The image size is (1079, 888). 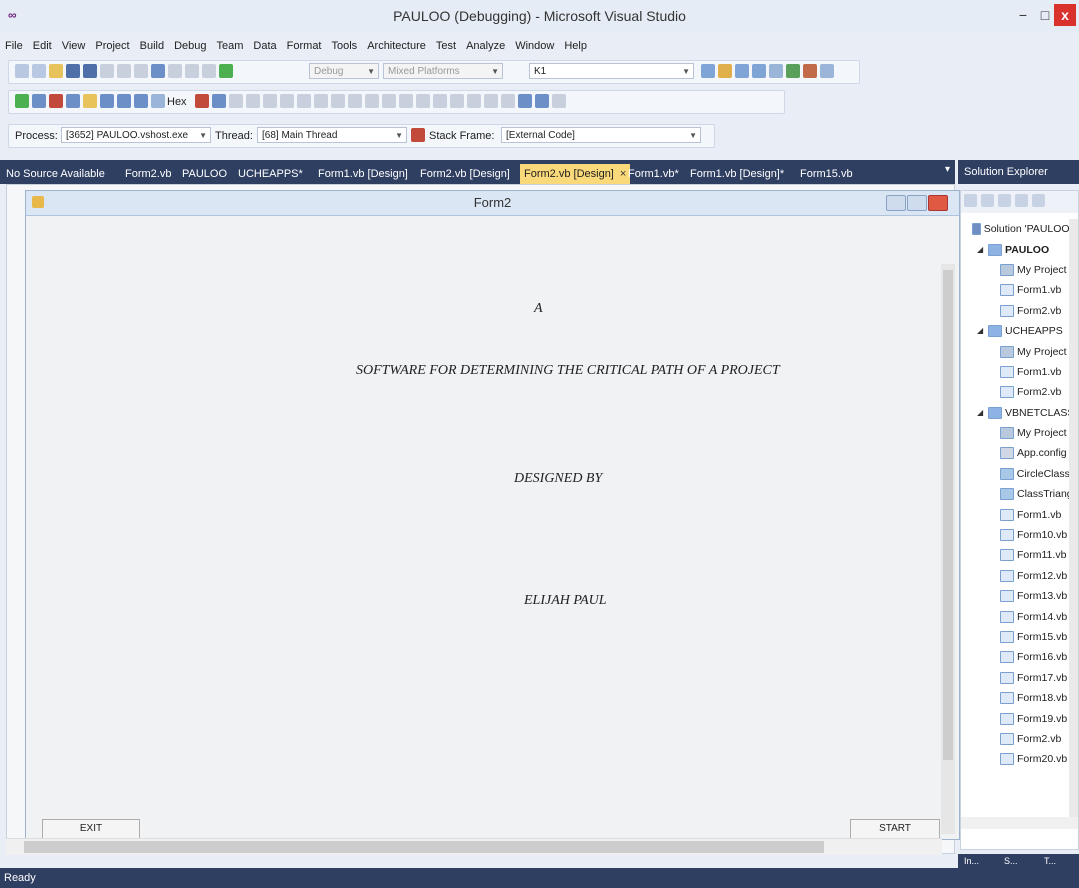 What do you see at coordinates (423, 101) in the screenshot?
I see `increase-spacing-icon` at bounding box center [423, 101].